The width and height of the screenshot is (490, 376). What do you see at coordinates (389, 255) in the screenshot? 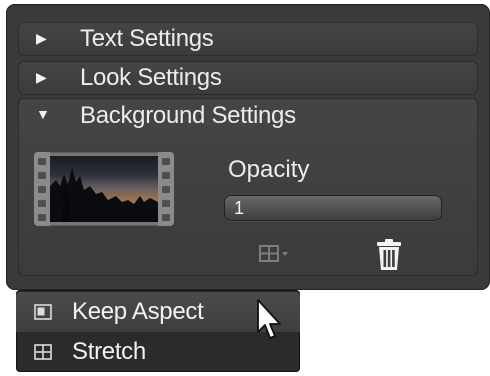
I see `trash-icon` at bounding box center [389, 255].